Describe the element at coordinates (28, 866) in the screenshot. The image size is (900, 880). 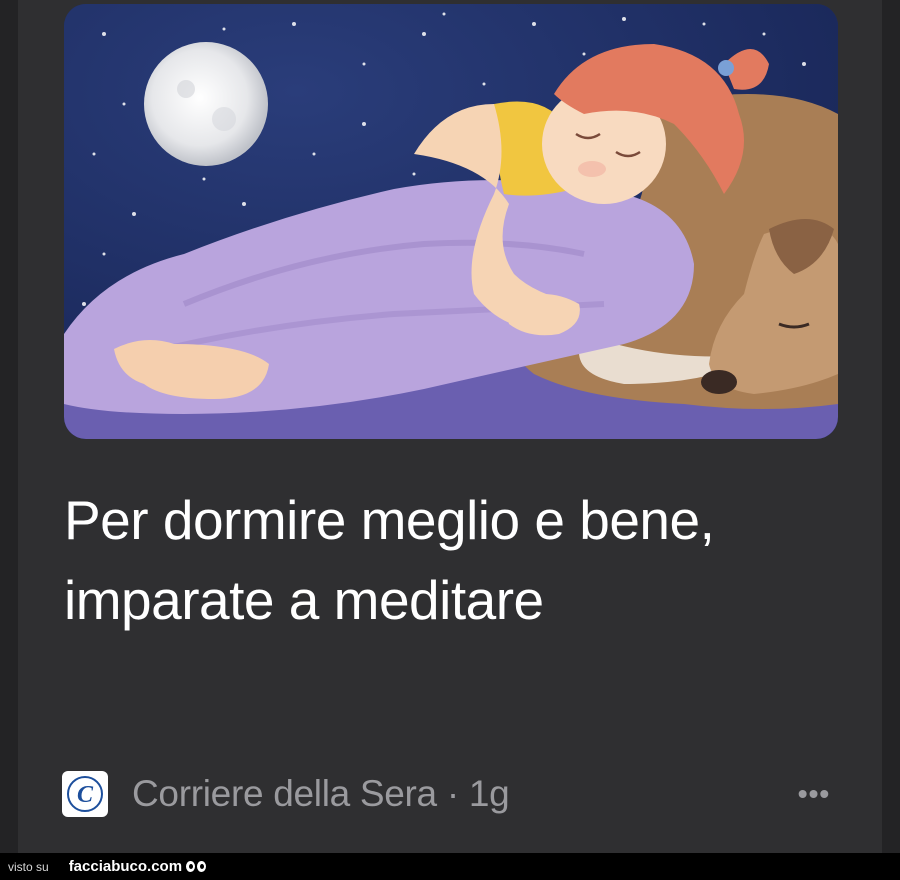
I see `watermark-prefix: visto su` at that location.